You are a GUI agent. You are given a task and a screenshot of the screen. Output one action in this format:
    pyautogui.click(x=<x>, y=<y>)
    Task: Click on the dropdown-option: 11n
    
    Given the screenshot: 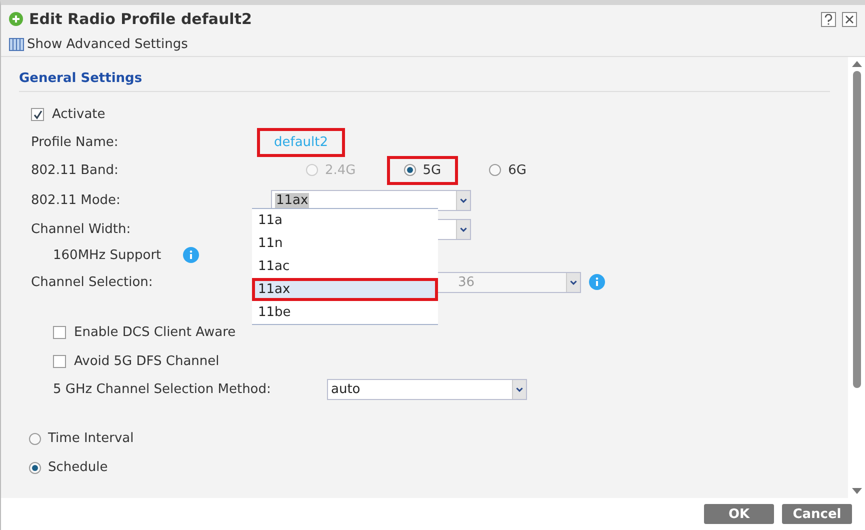 What is the action you would take?
    pyautogui.click(x=345, y=243)
    